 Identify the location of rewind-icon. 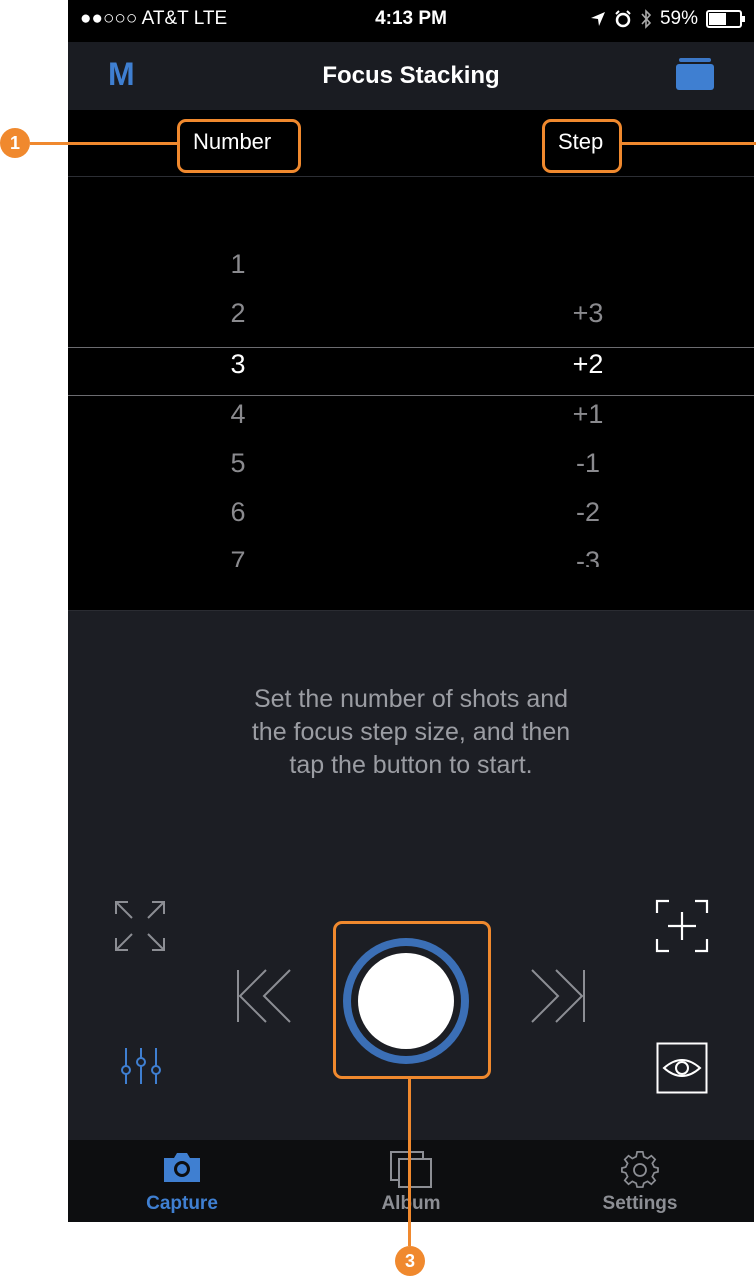
(264, 996).